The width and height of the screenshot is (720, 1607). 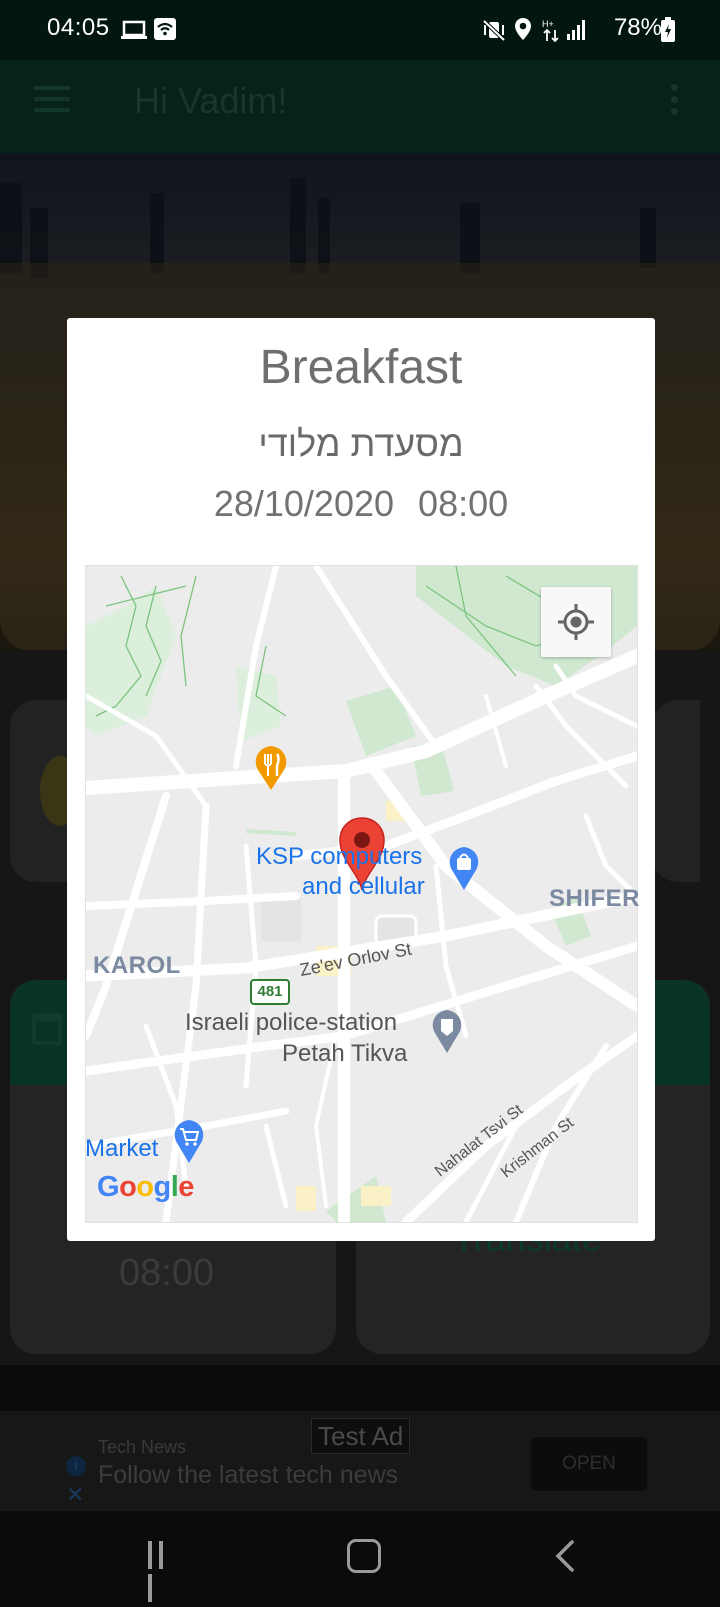 What do you see at coordinates (360, 30) in the screenshot?
I see `status-bar: 04:05 H+ 78%` at bounding box center [360, 30].